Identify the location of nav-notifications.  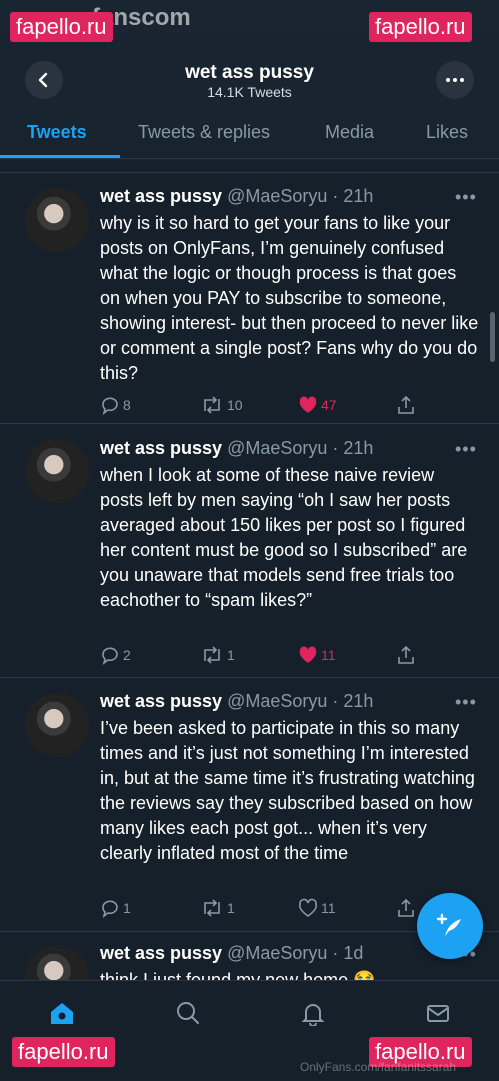
(313, 1013).